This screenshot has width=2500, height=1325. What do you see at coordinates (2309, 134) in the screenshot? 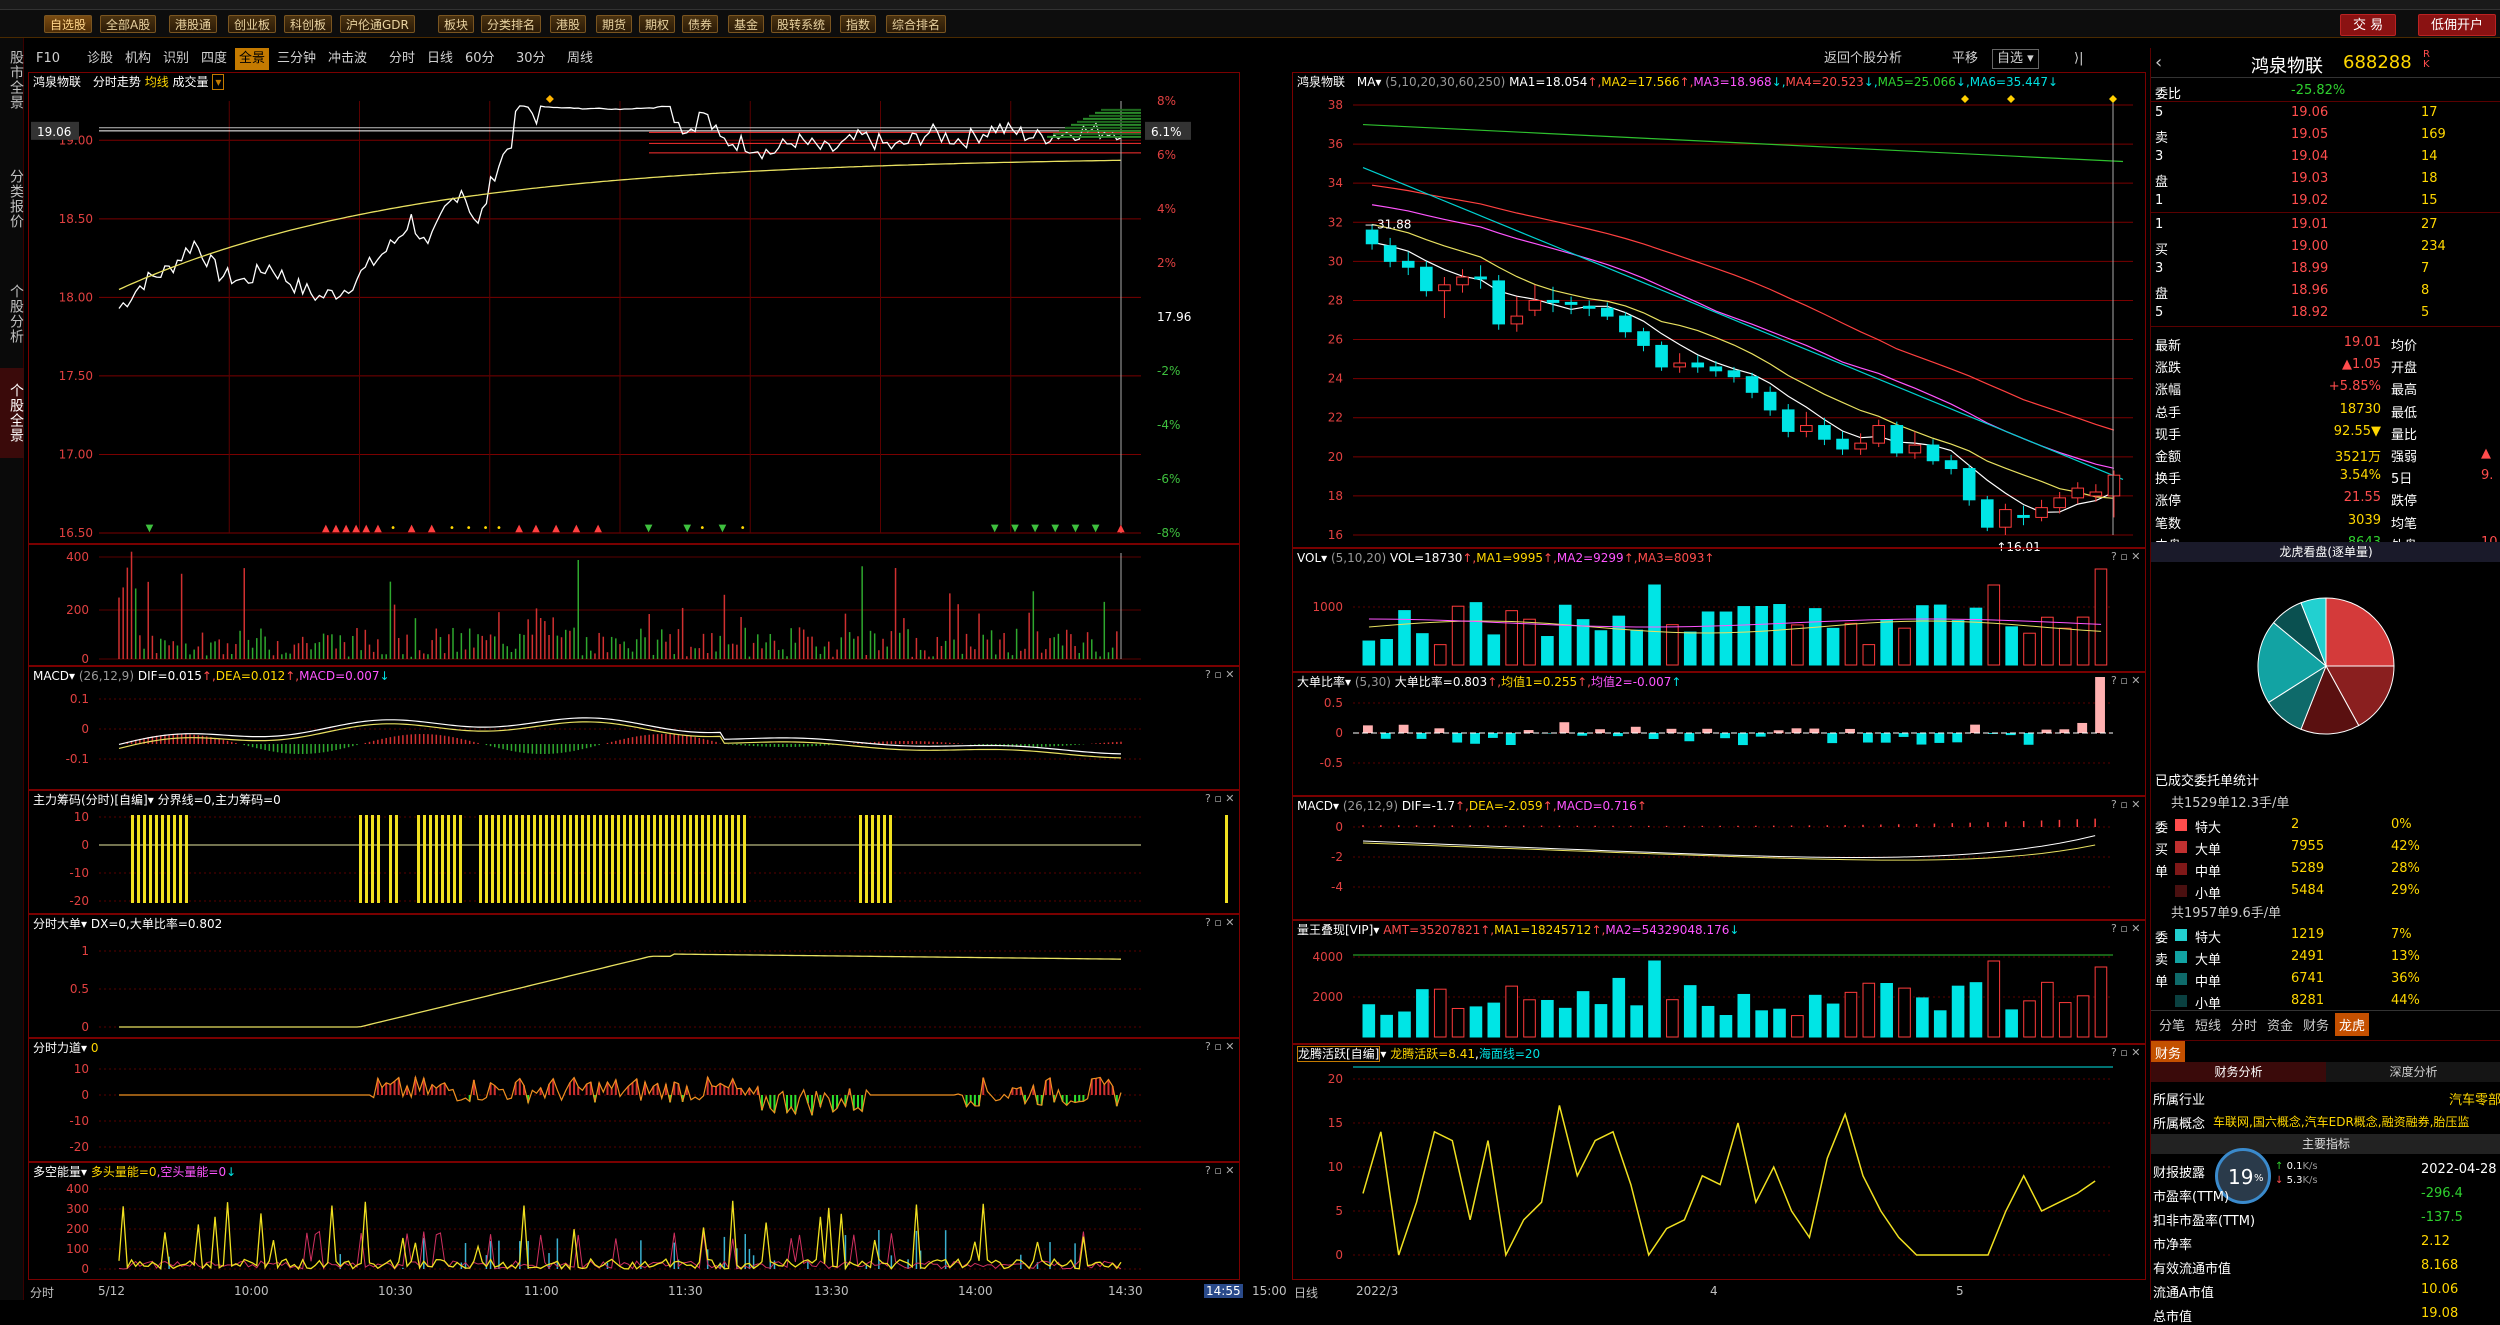
I see `ask-price: 19.05` at bounding box center [2309, 134].